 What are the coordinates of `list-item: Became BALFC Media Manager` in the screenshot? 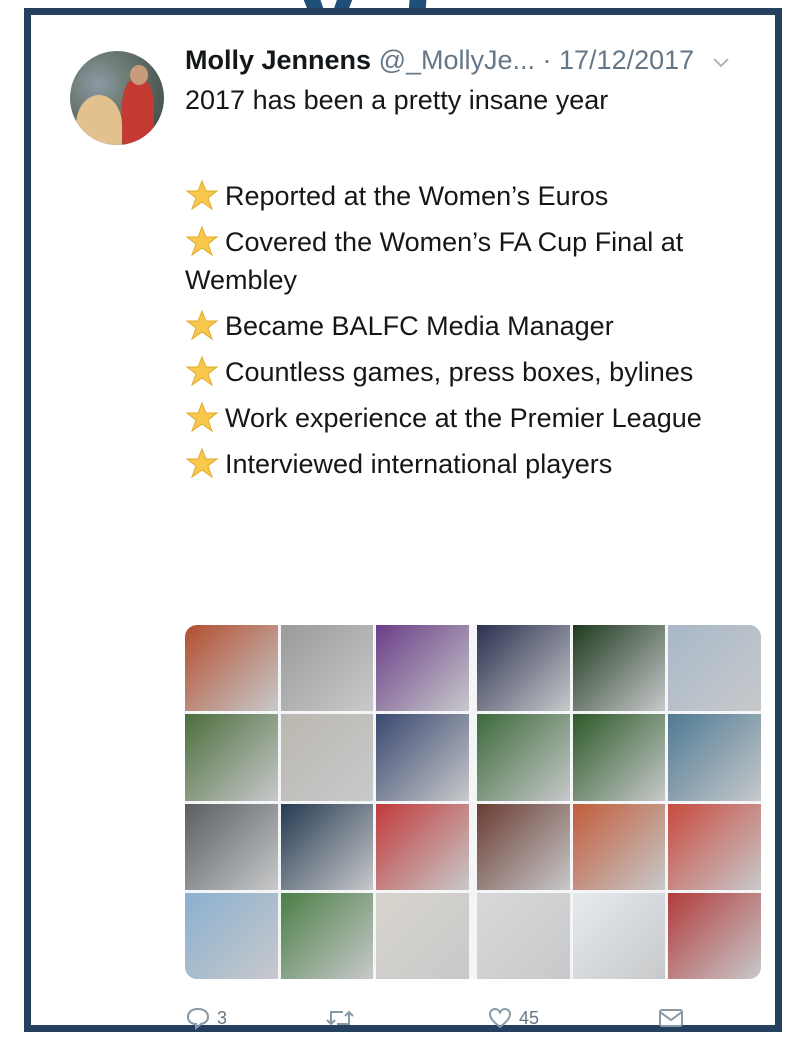 It's located at (475, 326).